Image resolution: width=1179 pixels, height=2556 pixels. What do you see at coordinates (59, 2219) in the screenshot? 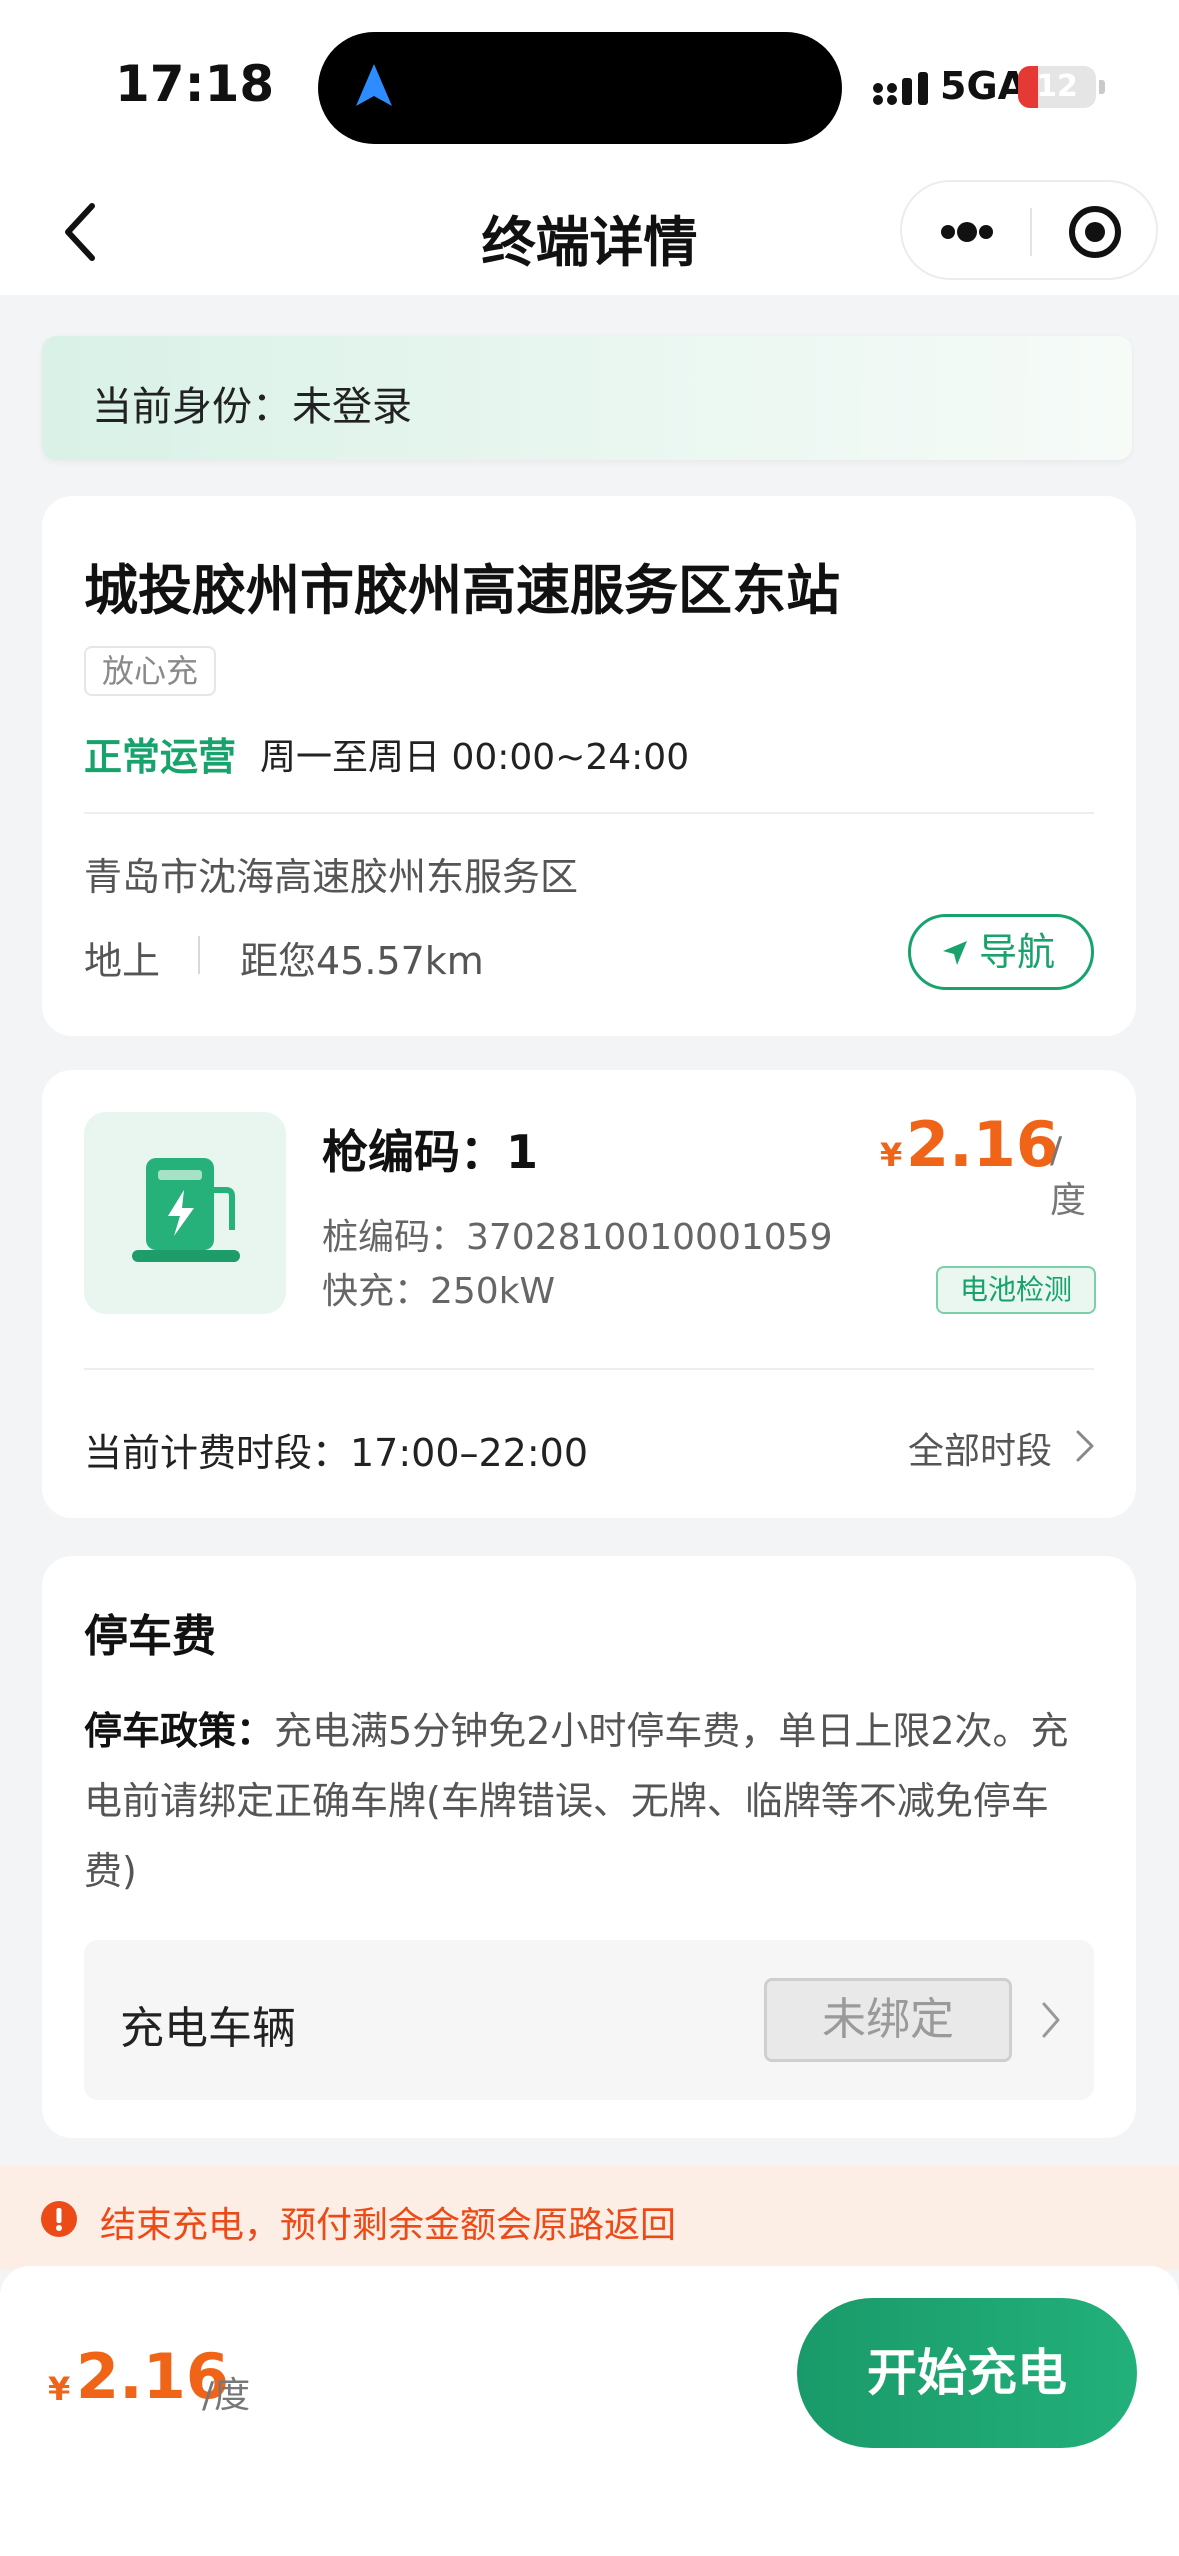
I see `warning-circle-icon` at bounding box center [59, 2219].